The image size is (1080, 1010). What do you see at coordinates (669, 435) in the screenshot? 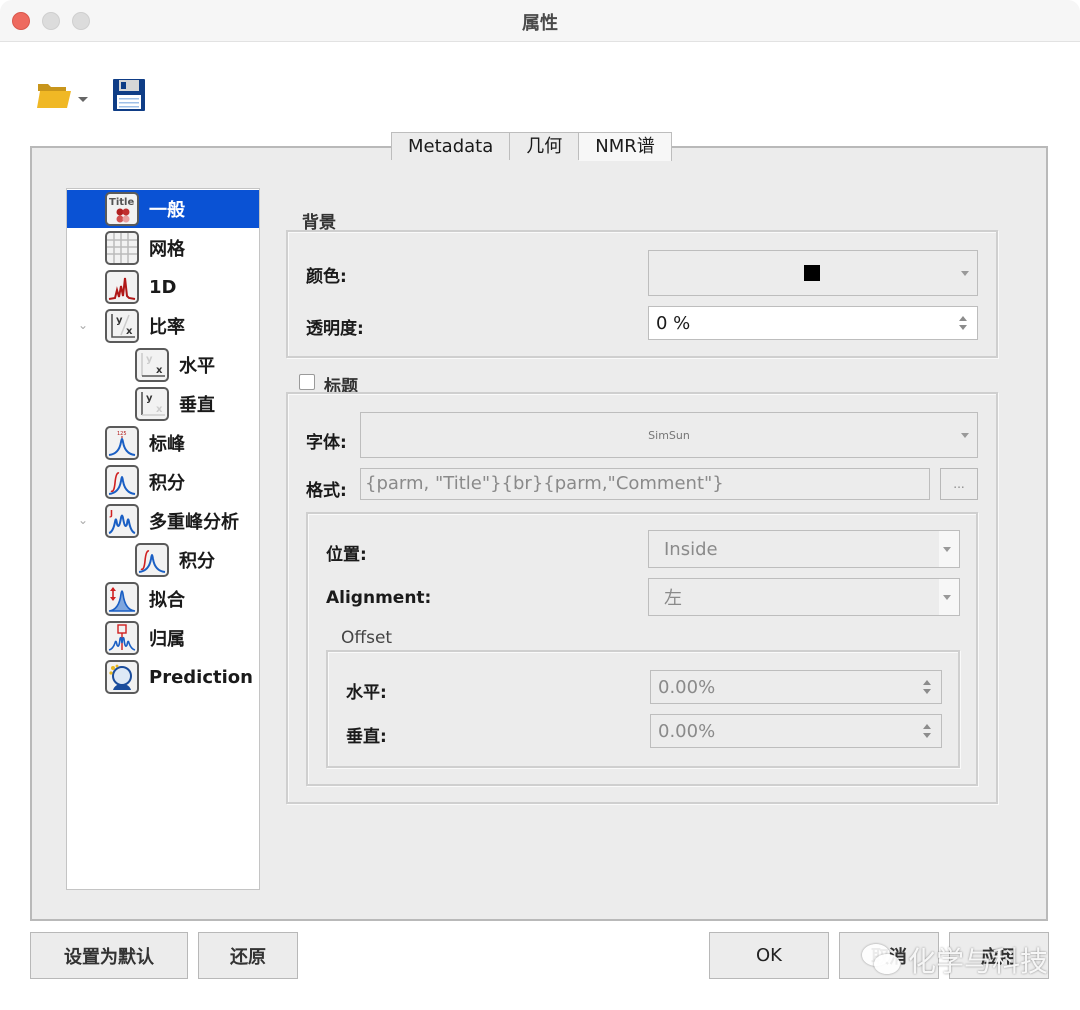
I see `font-select: SimSun` at bounding box center [669, 435].